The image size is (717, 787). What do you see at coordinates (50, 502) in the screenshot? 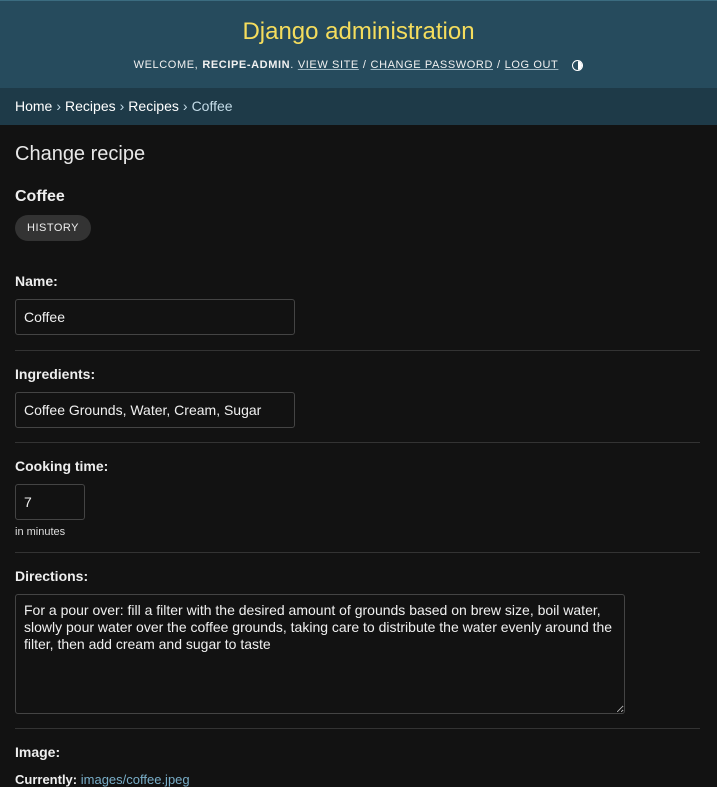
I see `cooking-time-field` at bounding box center [50, 502].